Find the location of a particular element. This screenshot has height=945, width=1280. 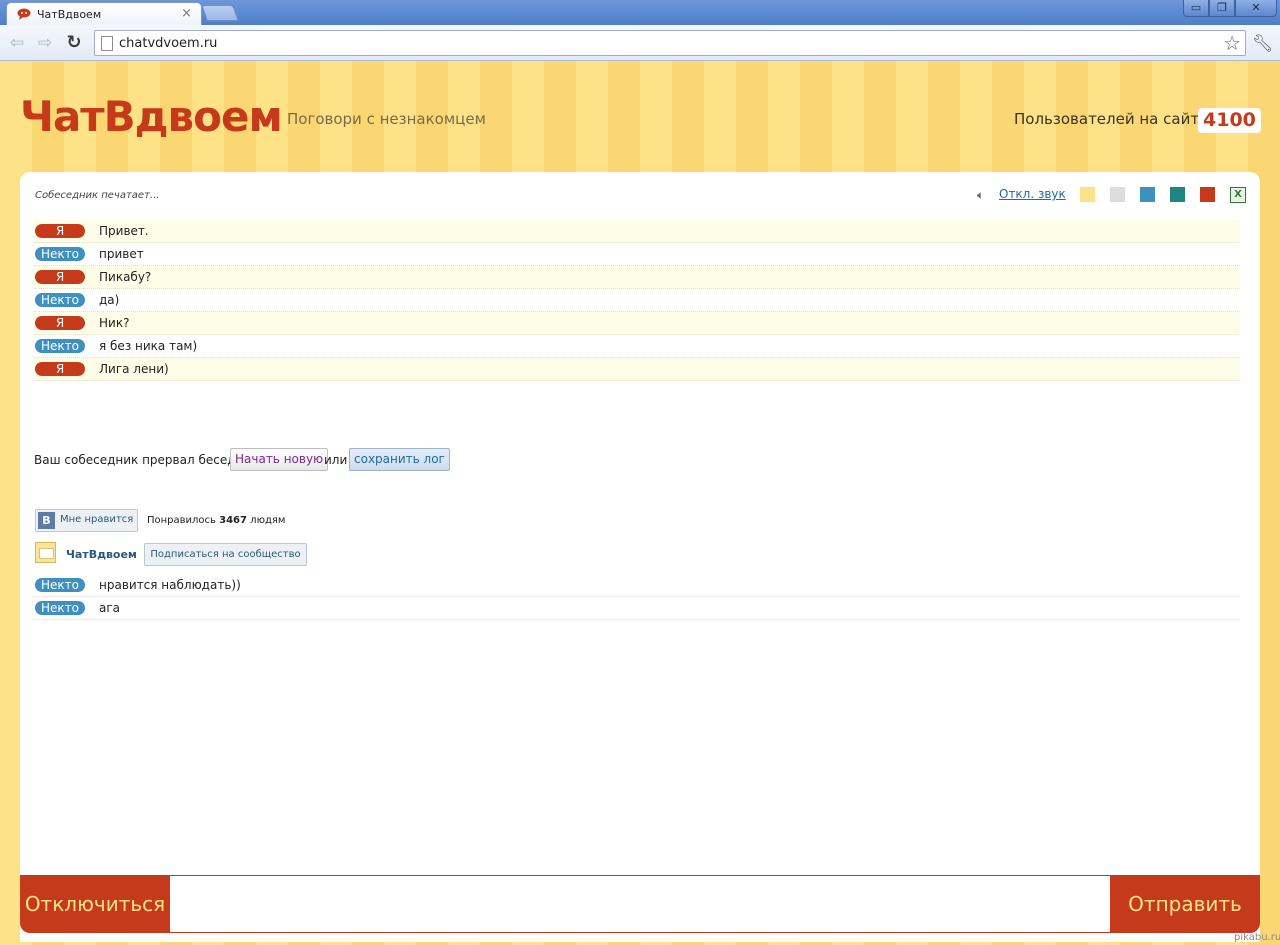

browser-tab: ЧатВдвоем × is located at coordinates (104, 14).